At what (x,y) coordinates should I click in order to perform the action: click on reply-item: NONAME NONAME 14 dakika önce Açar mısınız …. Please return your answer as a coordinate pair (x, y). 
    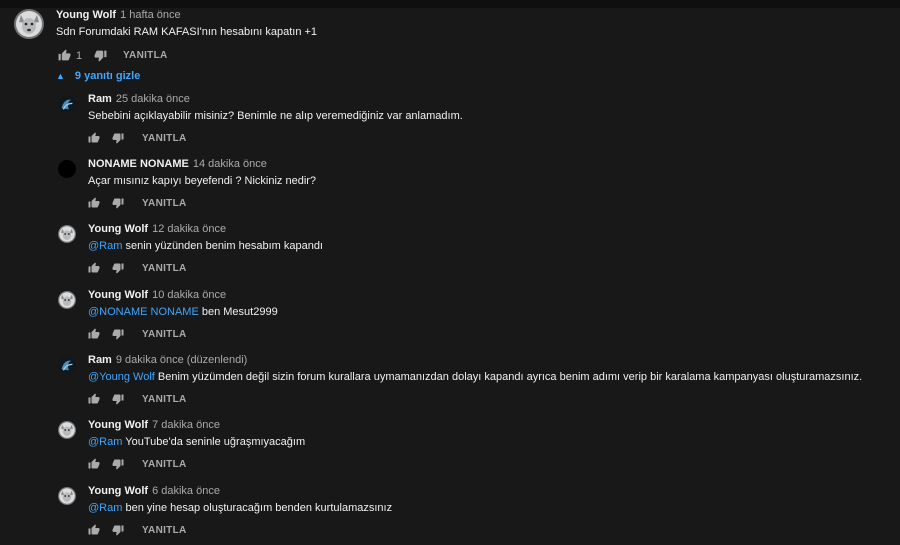
    Looking at the image, I should click on (450, 188).